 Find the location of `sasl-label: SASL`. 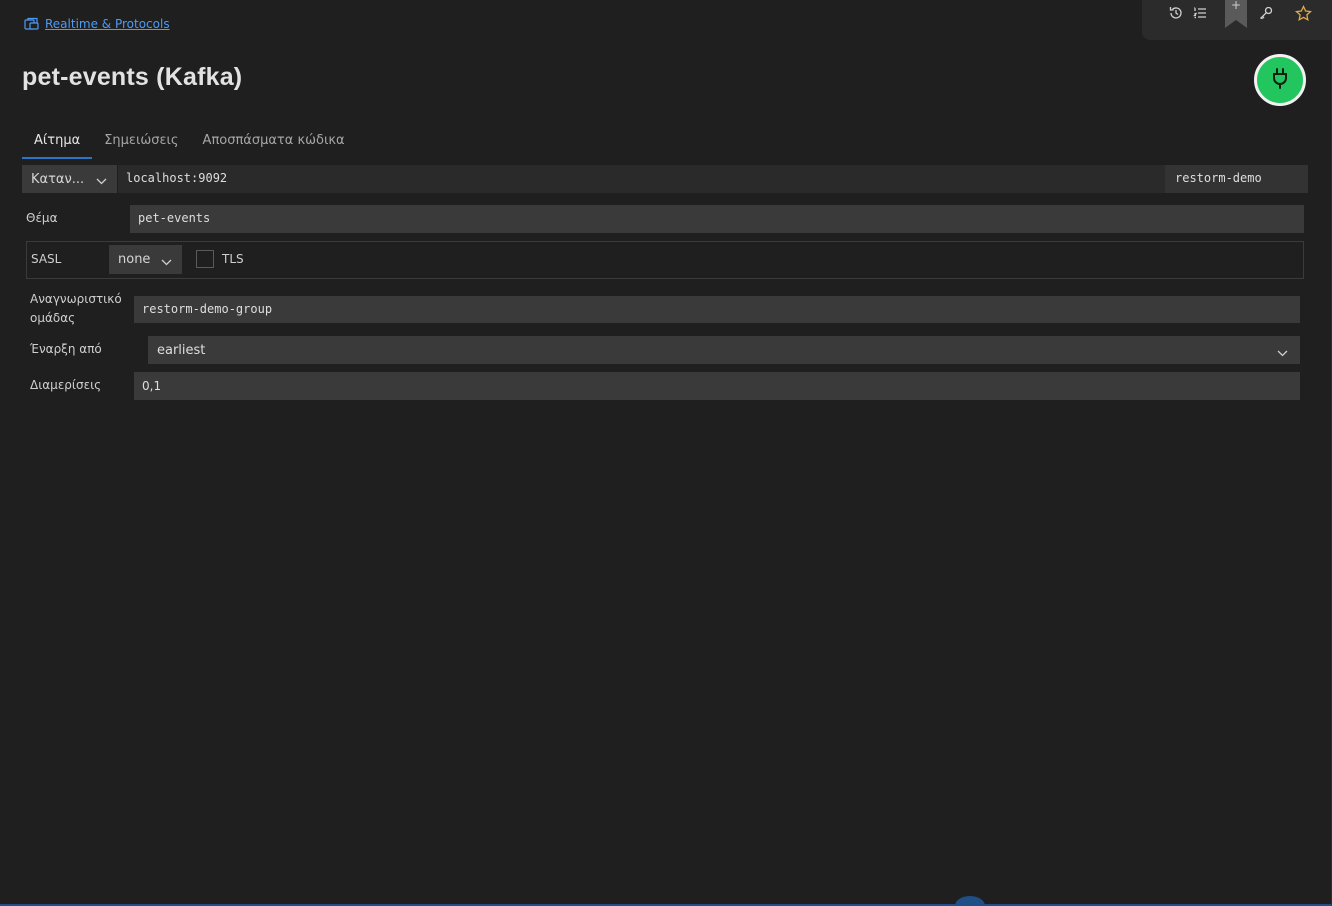

sasl-label: SASL is located at coordinates (46, 259).